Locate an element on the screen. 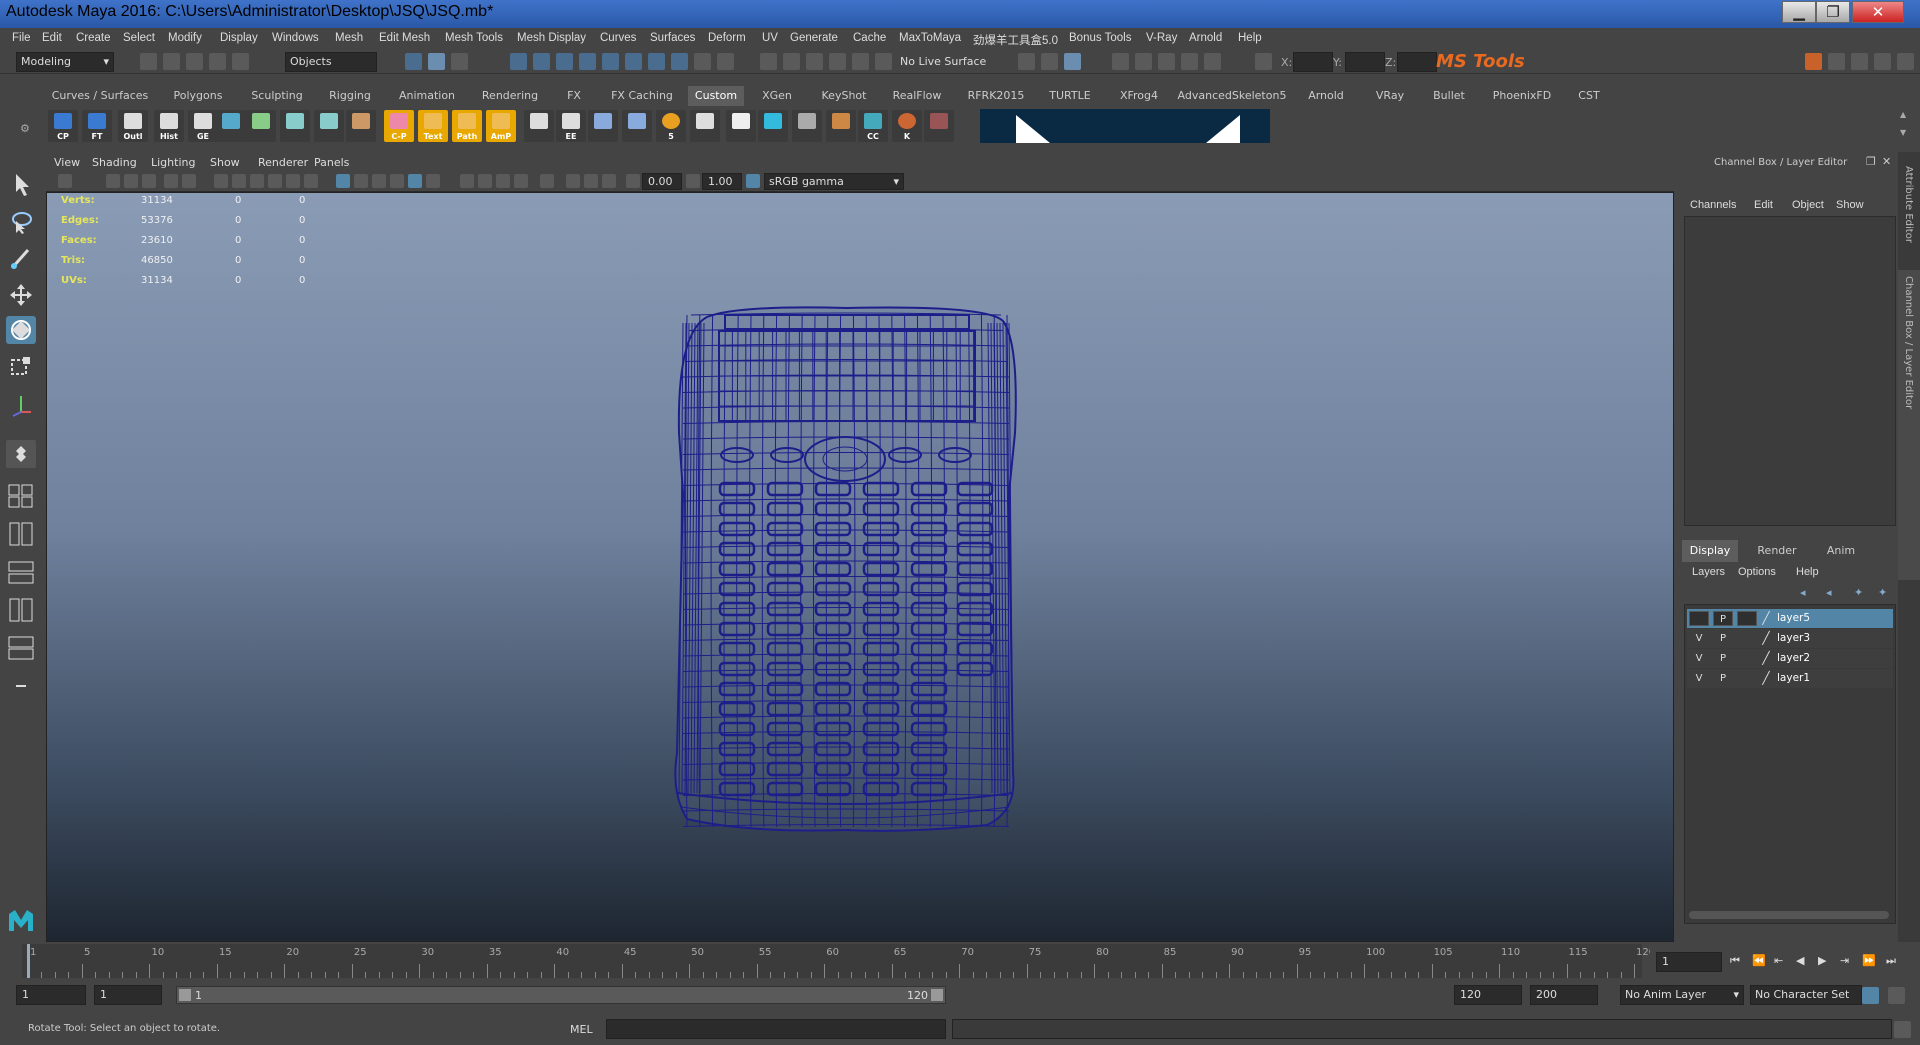 This screenshot has height=1045, width=1920. layer-tab-display: Display is located at coordinates (1710, 551).